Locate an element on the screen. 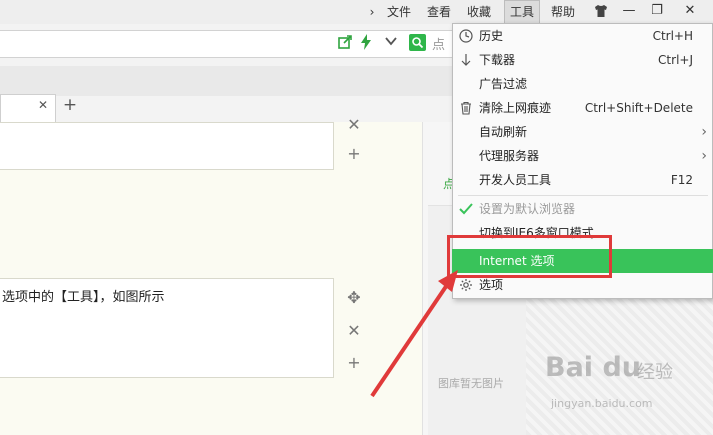  menu-item-shortcut: Ctrl+Shift+Delete is located at coordinates (638, 108).